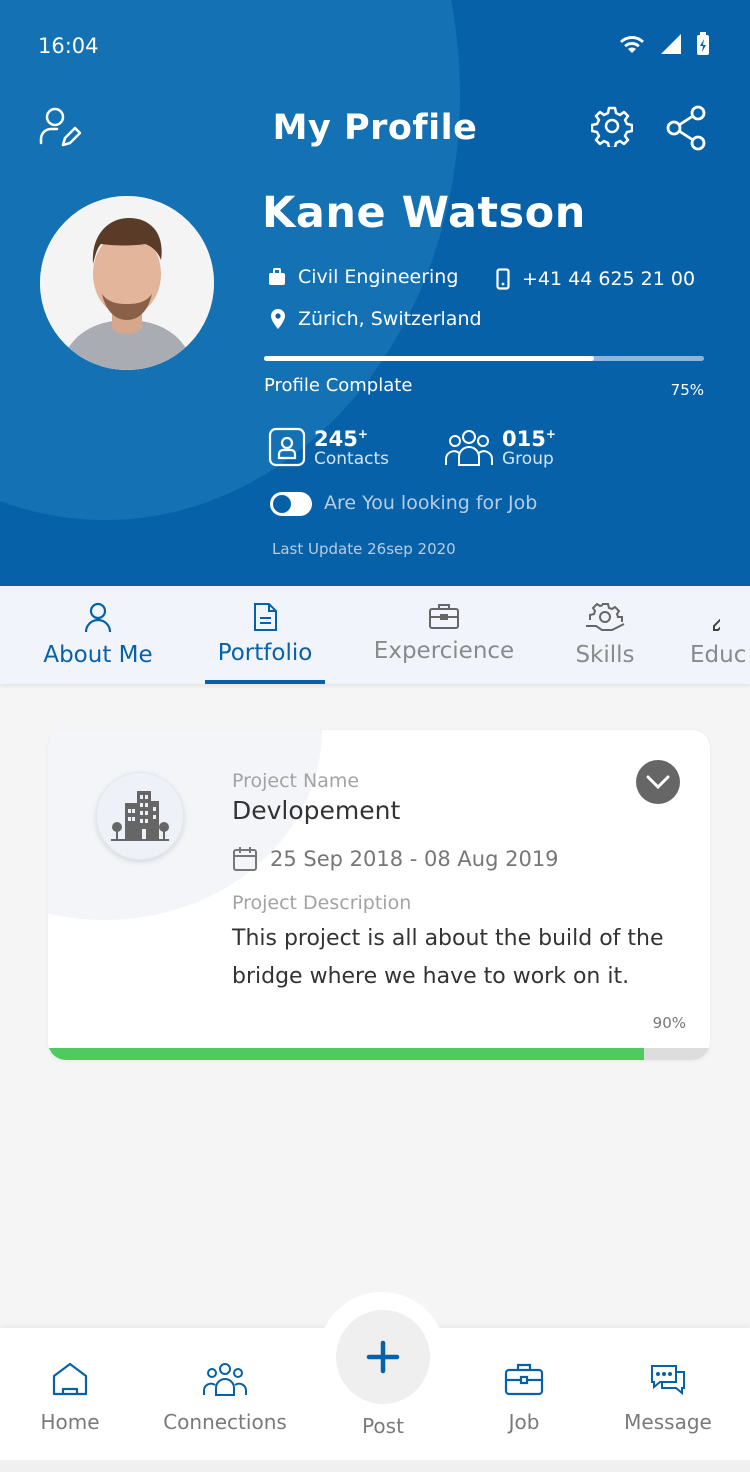 The width and height of the screenshot is (750, 1472). I want to click on phone-row: +41 44 625 21 00, so click(595, 279).